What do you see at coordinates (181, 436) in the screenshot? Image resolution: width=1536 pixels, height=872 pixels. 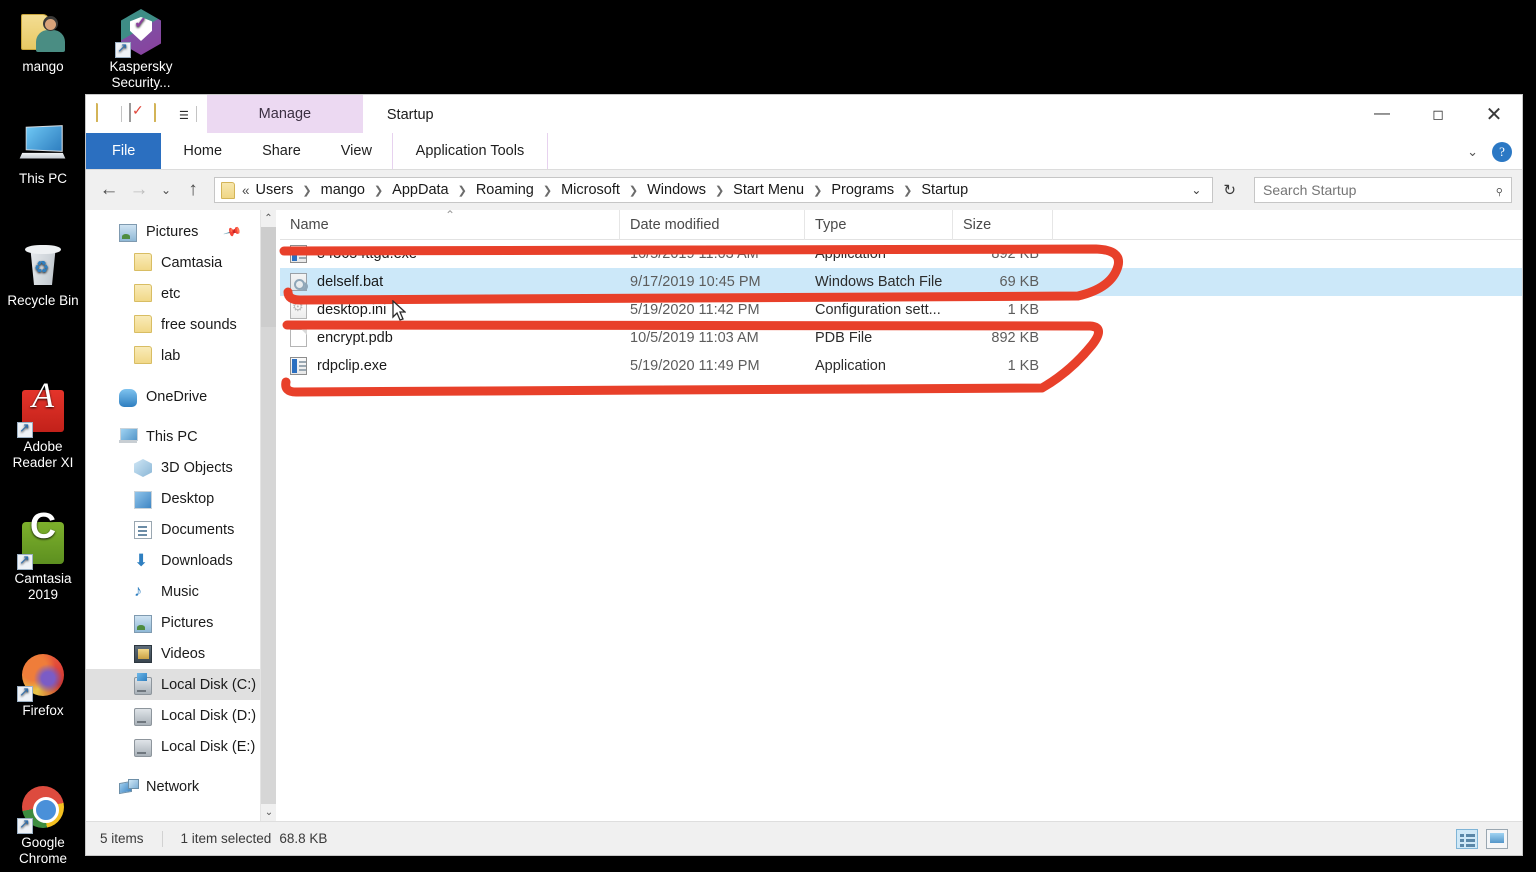 I see `sidebar-item-this-pc: This PC` at bounding box center [181, 436].